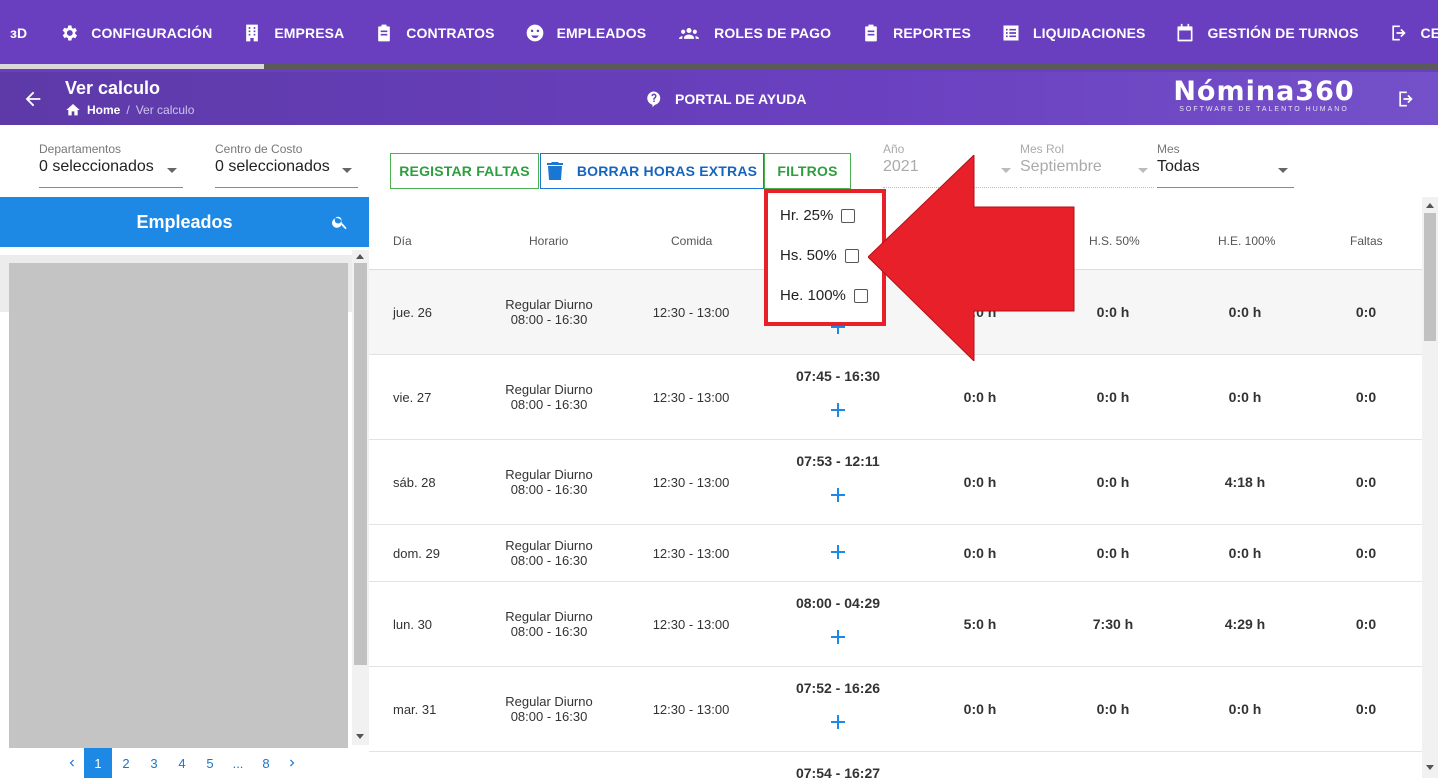  What do you see at coordinates (916, 33) in the screenshot?
I see `nav-item-reportes: REPORTES` at bounding box center [916, 33].